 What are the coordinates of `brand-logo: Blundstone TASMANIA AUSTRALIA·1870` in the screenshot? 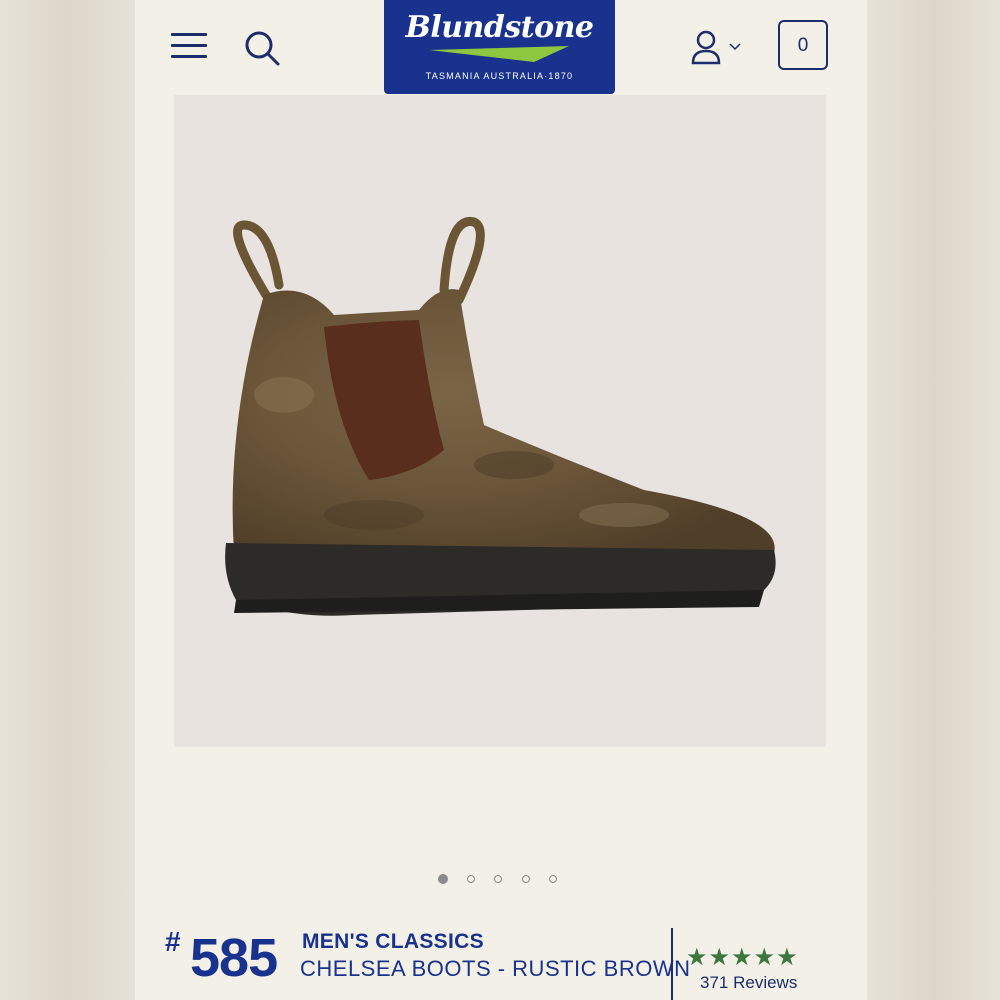 It's located at (499, 47).